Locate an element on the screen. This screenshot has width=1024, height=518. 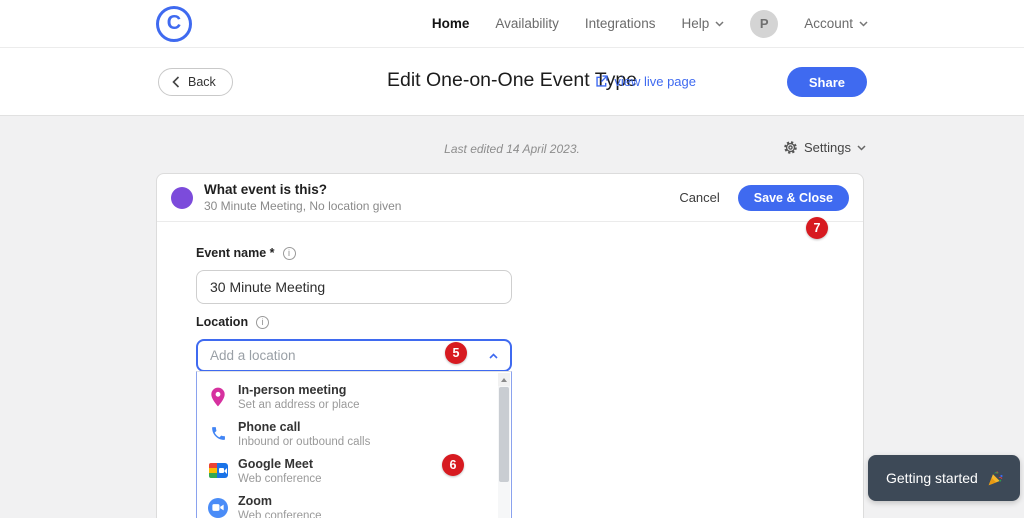
getting-started-button: Getting started is located at coordinates (944, 478).